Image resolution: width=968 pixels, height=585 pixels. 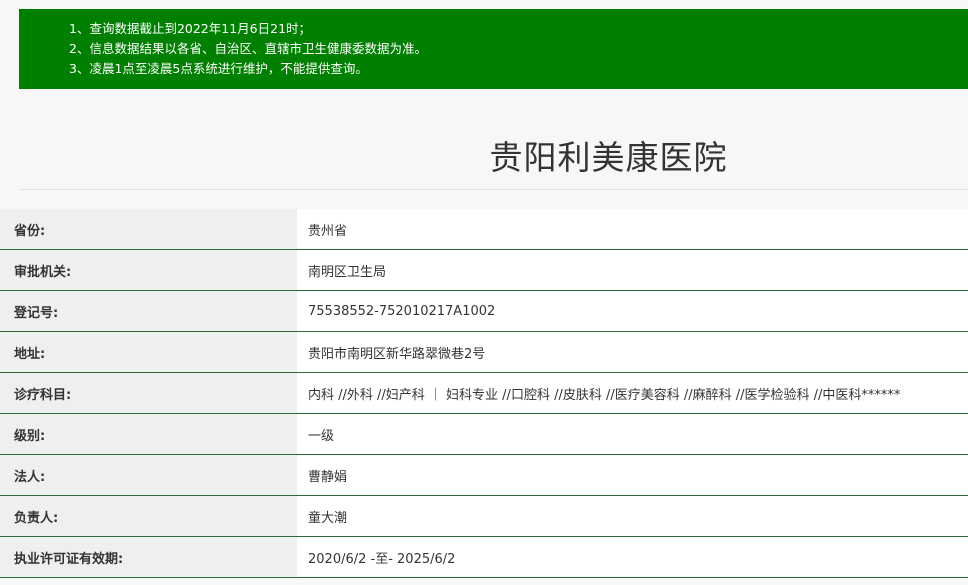 What do you see at coordinates (248, 48) in the screenshot?
I see `notice-line-2: 2、信息数据结果以各省、自治区、直辖市卫生健康委数据为准。` at bounding box center [248, 48].